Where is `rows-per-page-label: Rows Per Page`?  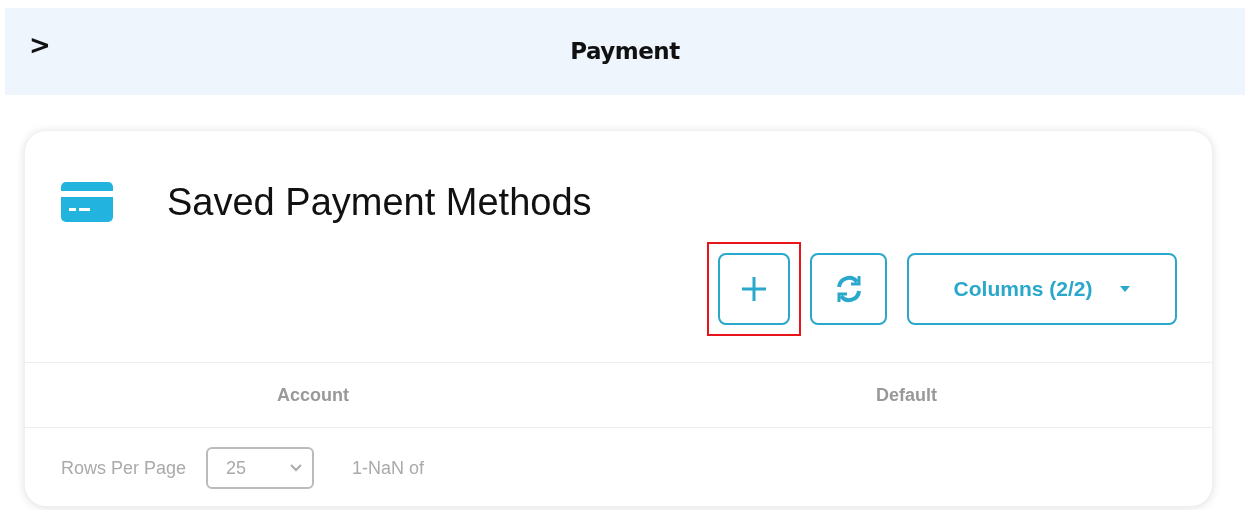 rows-per-page-label: Rows Per Page is located at coordinates (124, 468).